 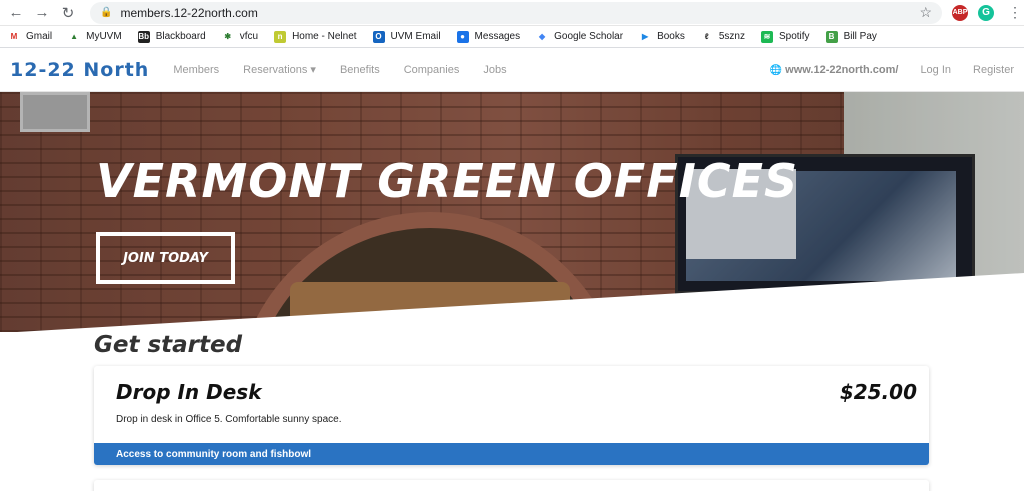 What do you see at coordinates (143, 36) in the screenshot?
I see `blackboard-icon: Bb` at bounding box center [143, 36].